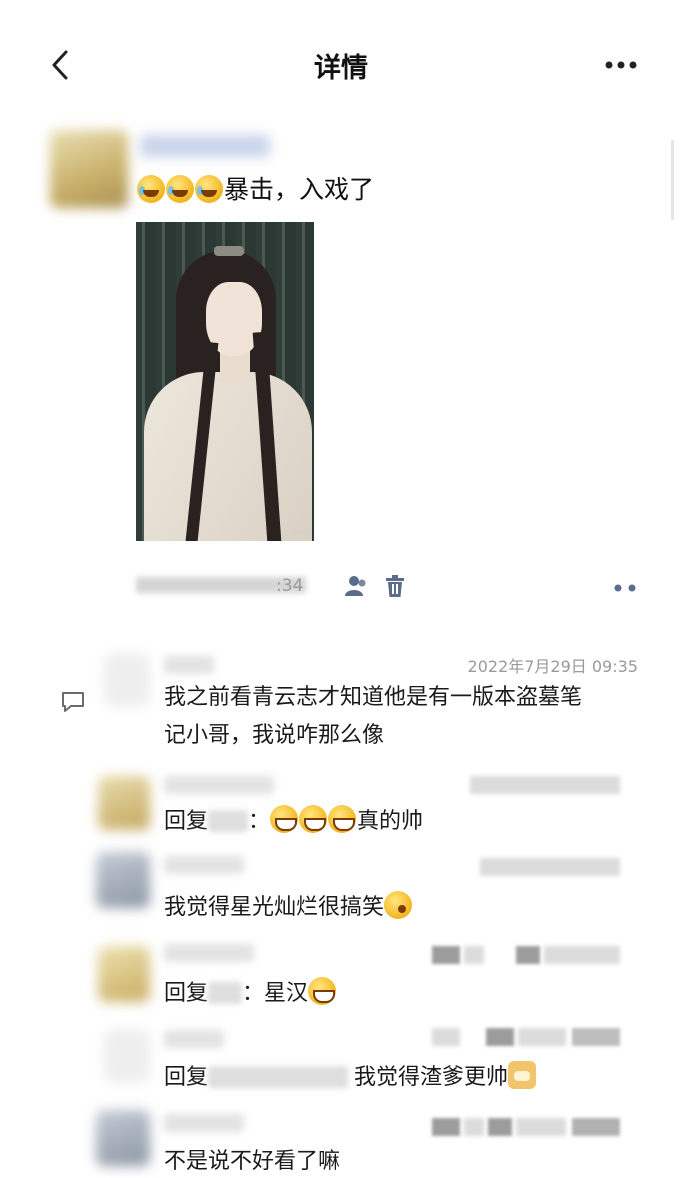 The height and width of the screenshot is (1178, 682). Describe the element at coordinates (350, 1077) in the screenshot. I see `comment-reply: 回复 我觉得渣爹更帅` at that location.